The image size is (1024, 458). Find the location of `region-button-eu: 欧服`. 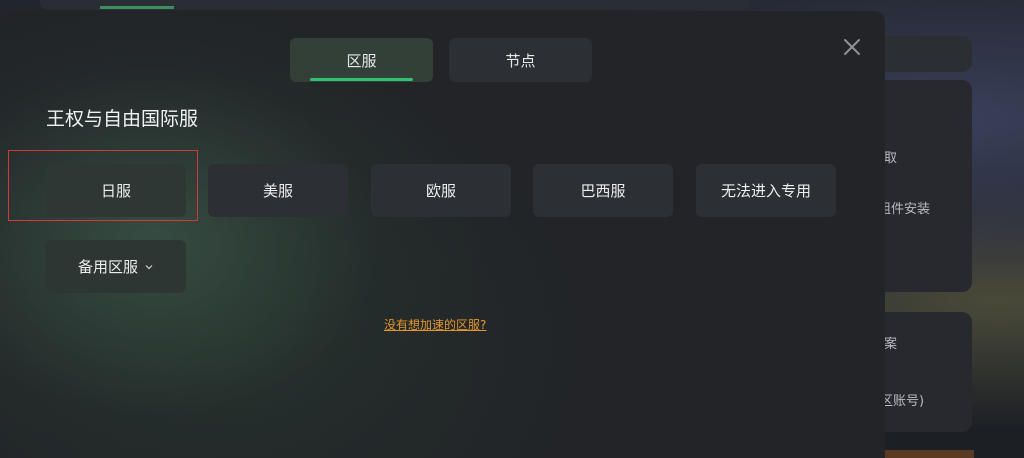

region-button-eu: 欧服 is located at coordinates (441, 190).